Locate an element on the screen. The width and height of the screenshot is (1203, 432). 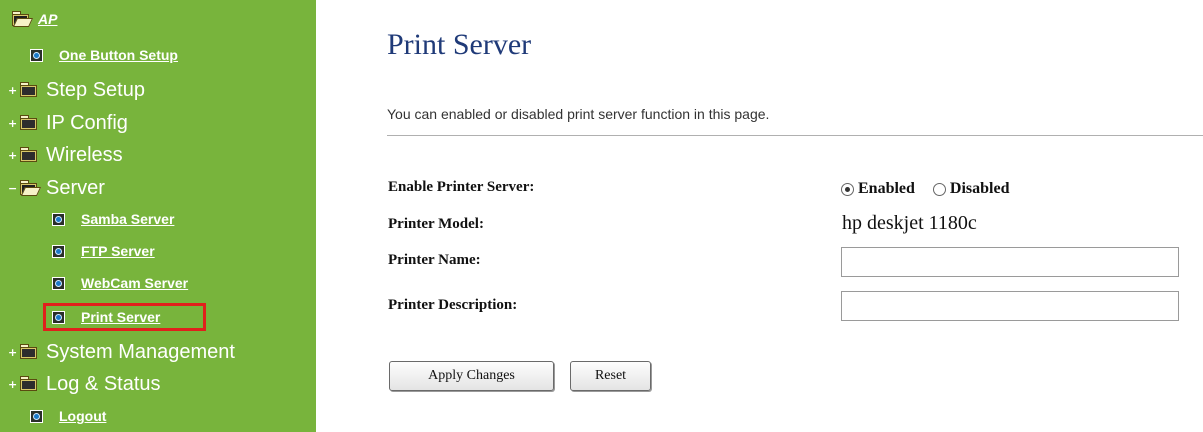
disabled-option: Disabled is located at coordinates (971, 189).